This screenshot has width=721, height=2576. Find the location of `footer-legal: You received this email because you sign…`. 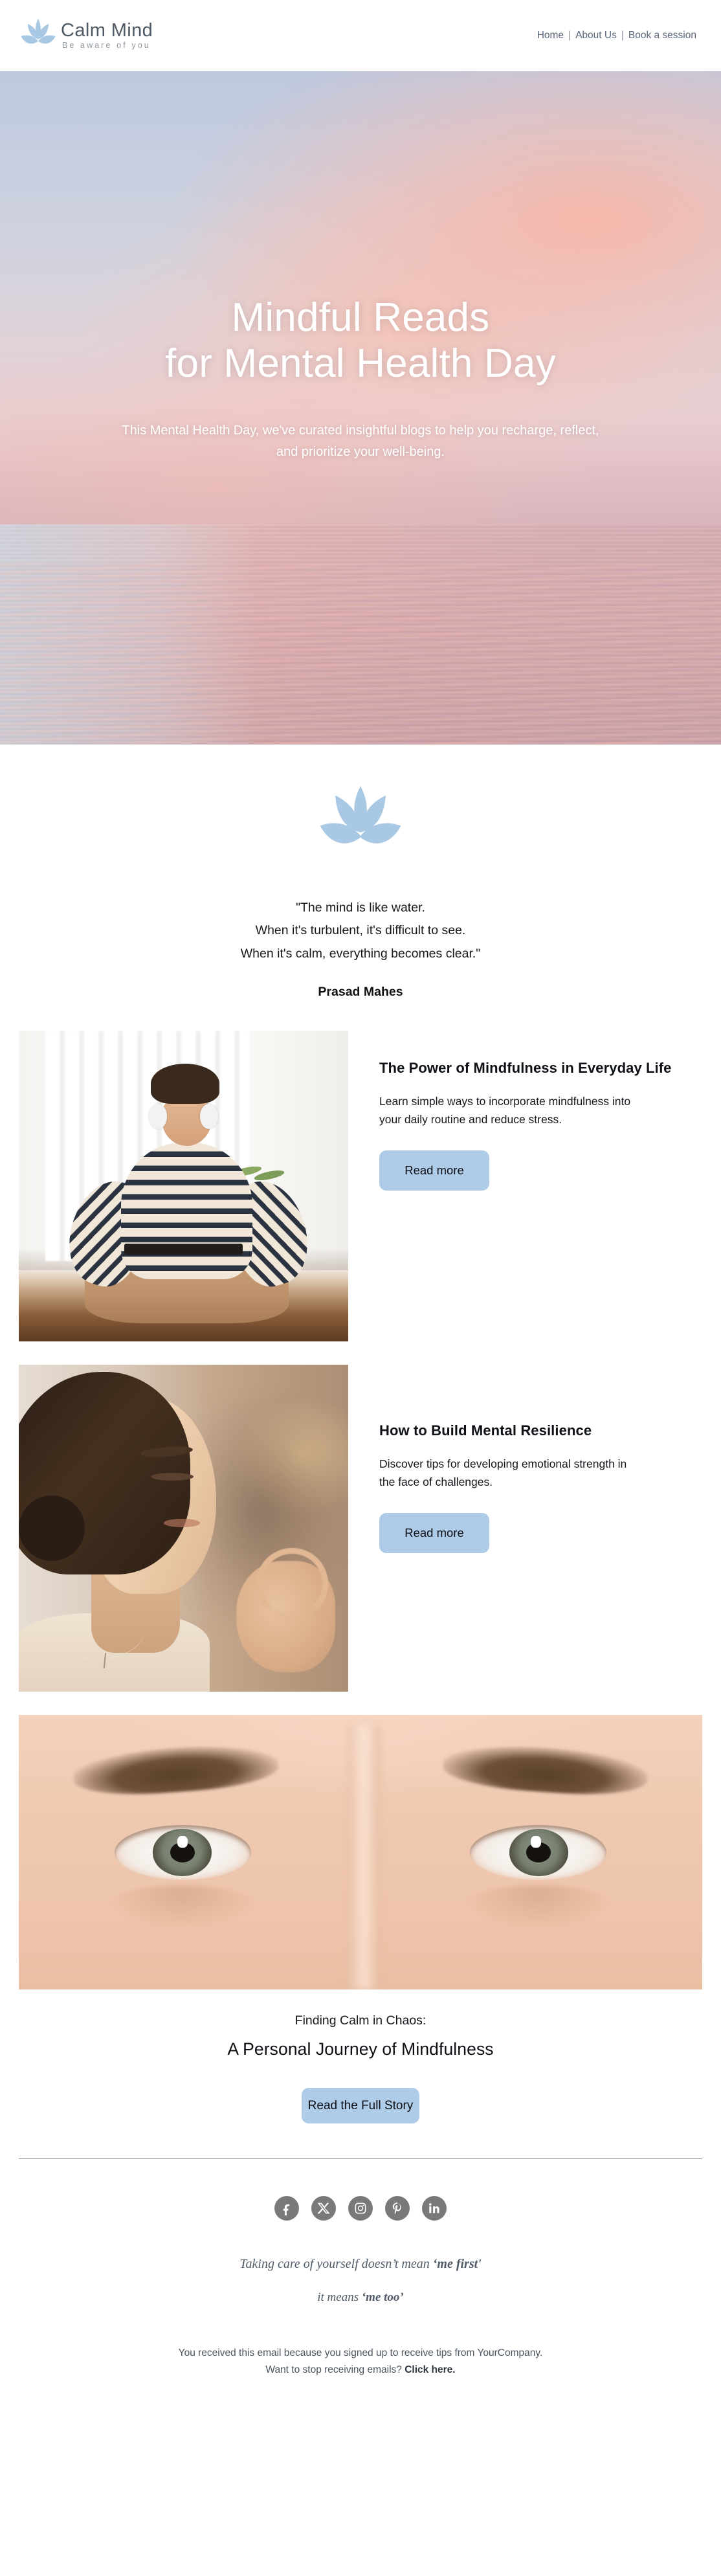

footer-legal: You received this email because you sign… is located at coordinates (360, 2371).